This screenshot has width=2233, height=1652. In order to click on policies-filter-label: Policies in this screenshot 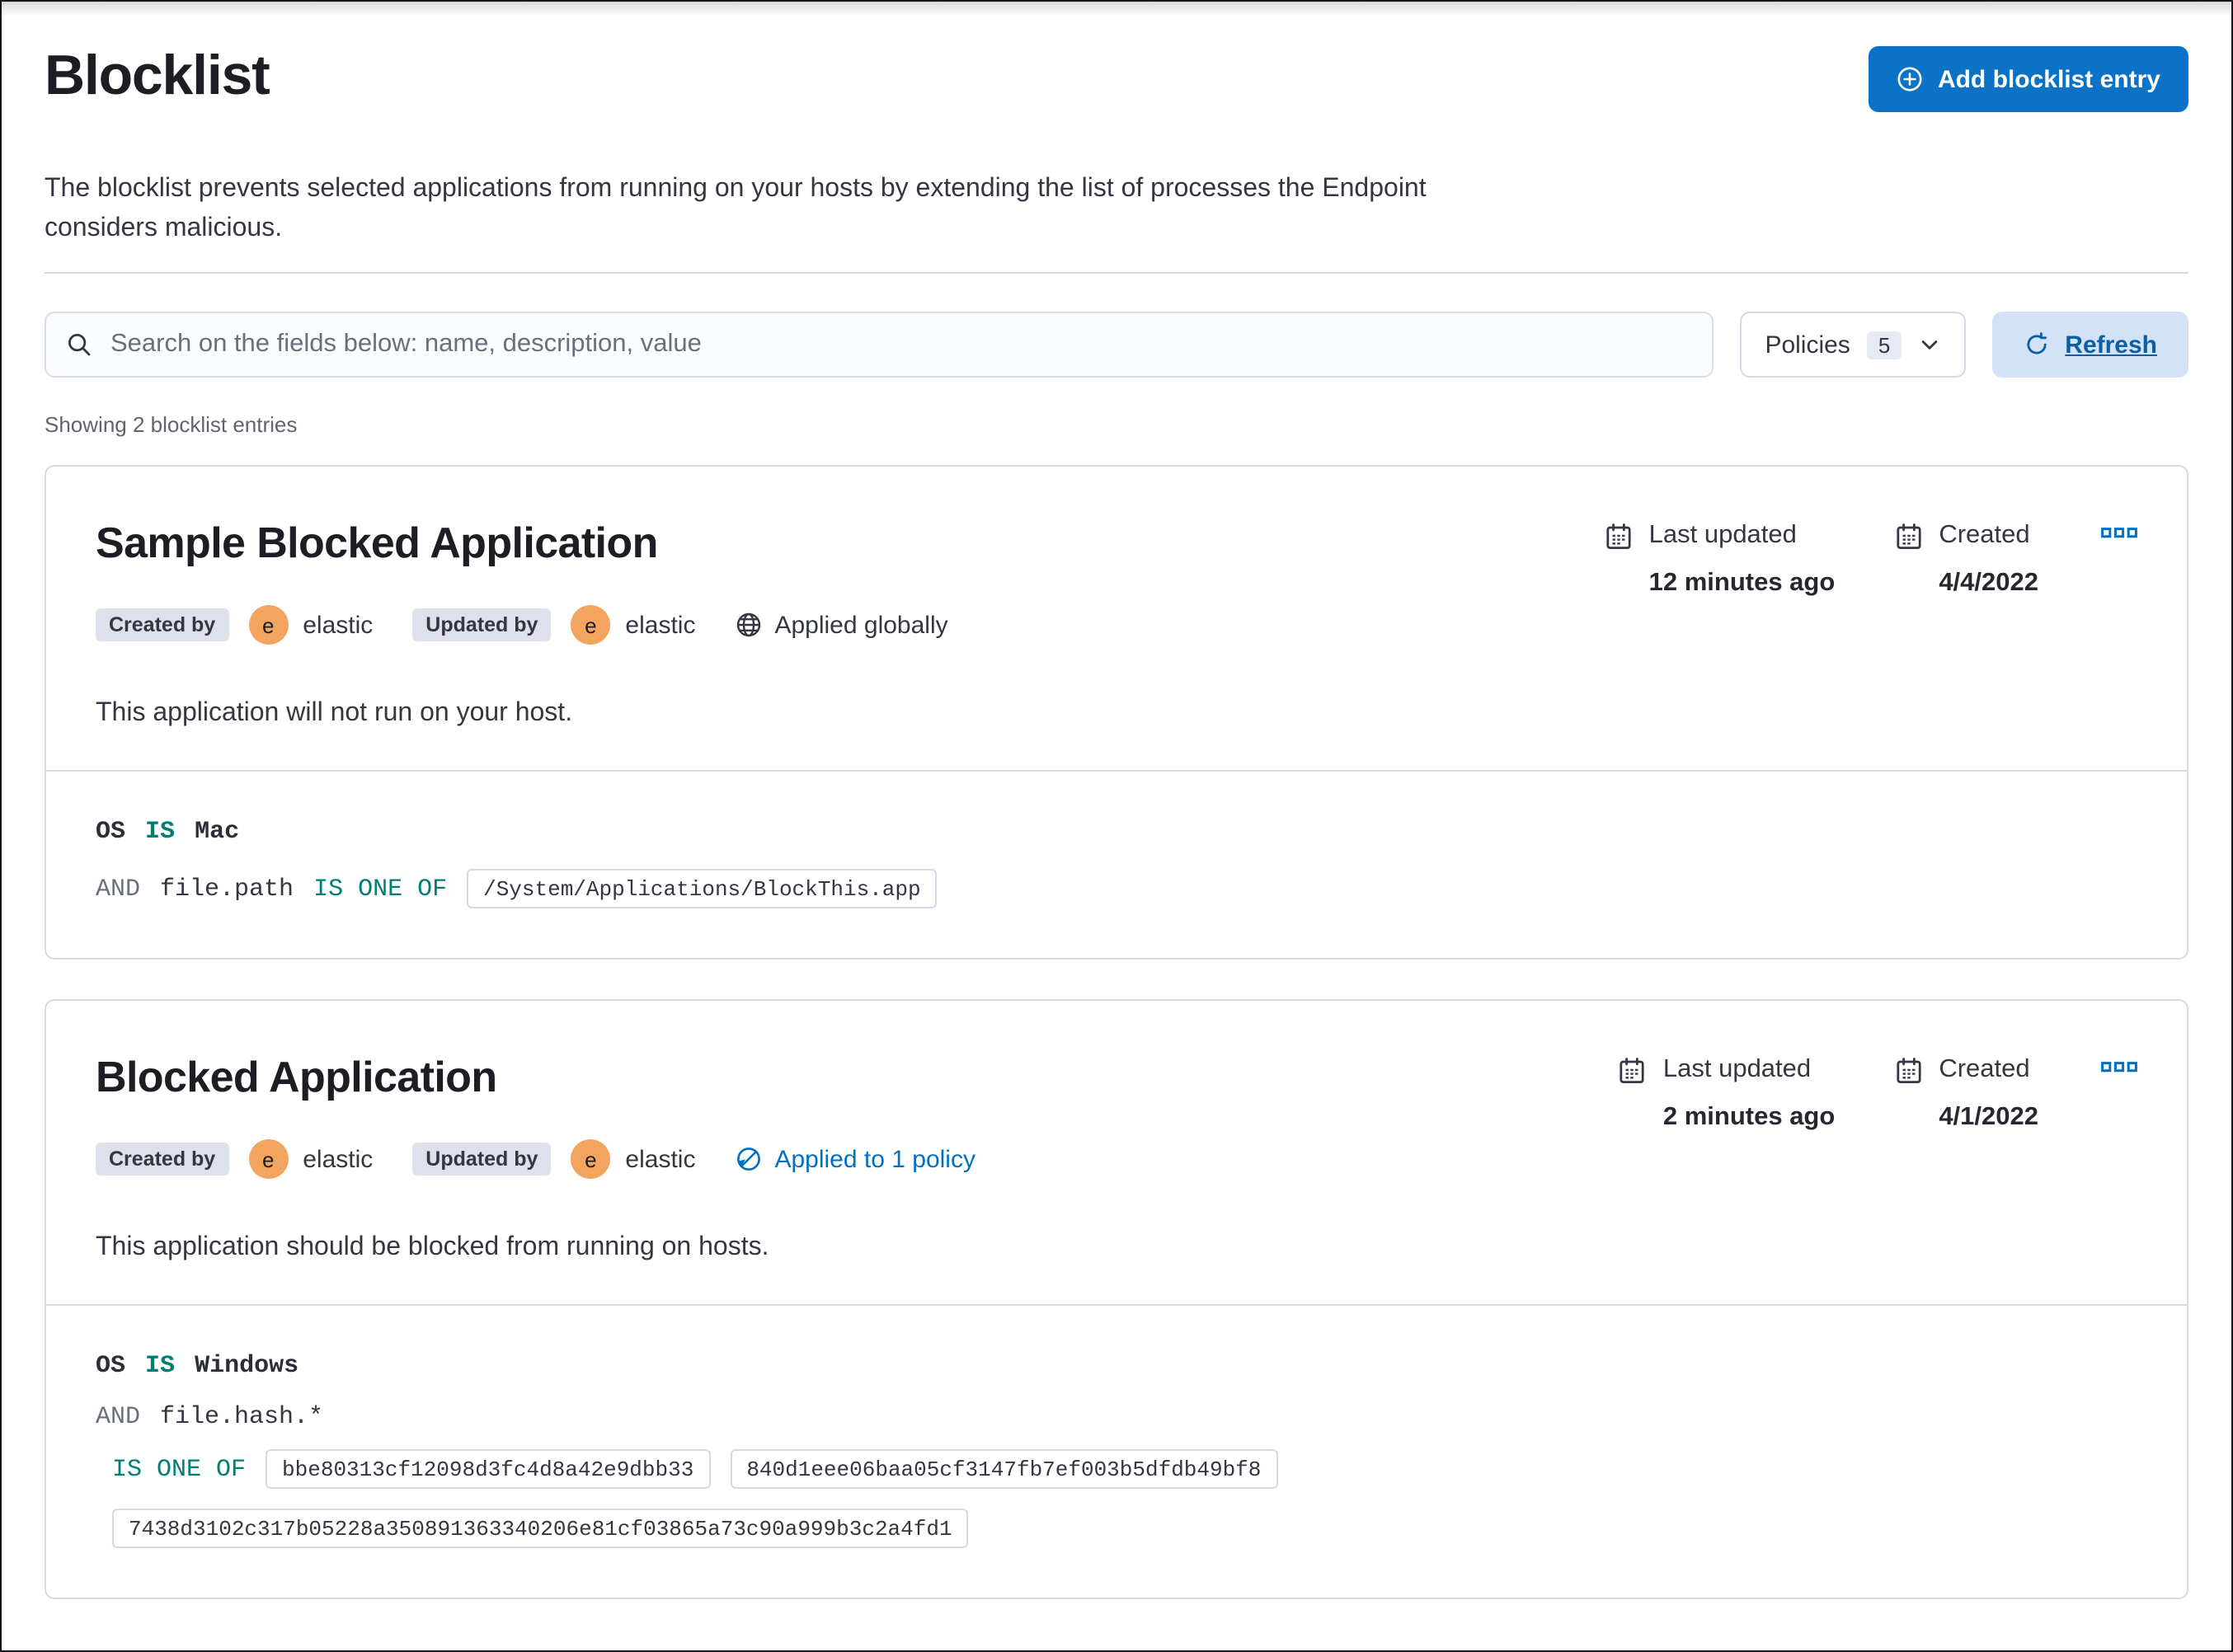, I will do `click(1807, 345)`.